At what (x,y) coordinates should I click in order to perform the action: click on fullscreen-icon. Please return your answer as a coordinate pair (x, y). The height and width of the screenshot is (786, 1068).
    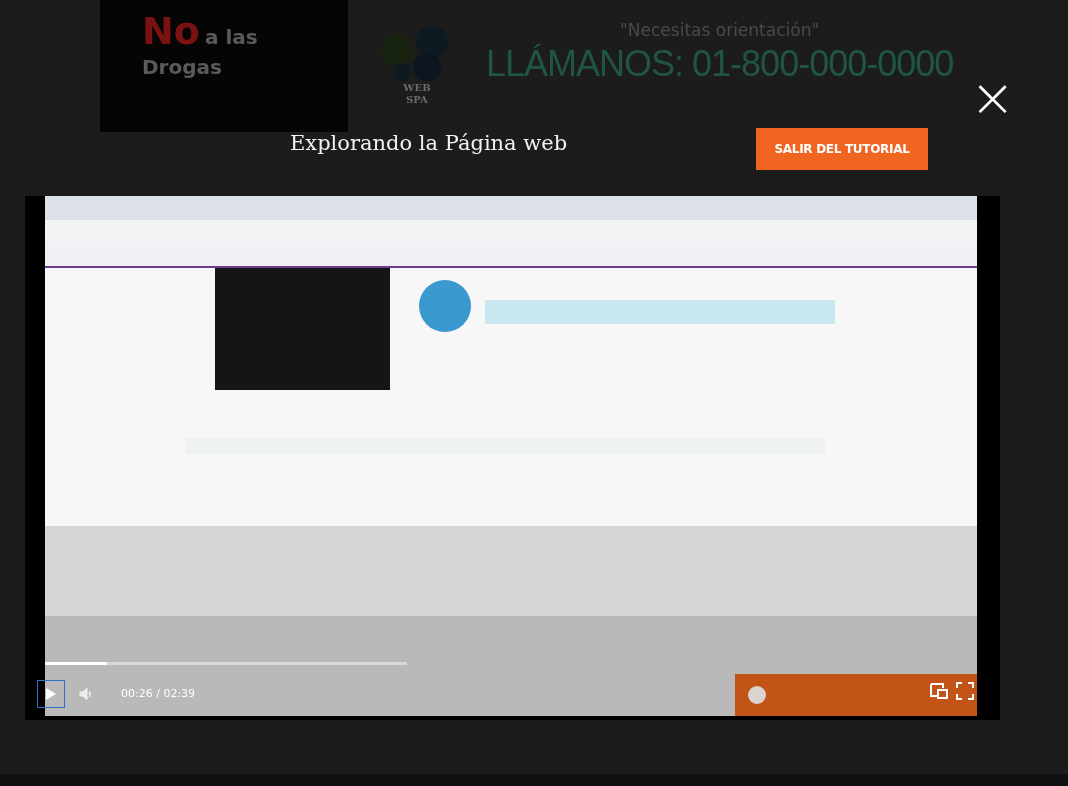
    Looking at the image, I should click on (965, 691).